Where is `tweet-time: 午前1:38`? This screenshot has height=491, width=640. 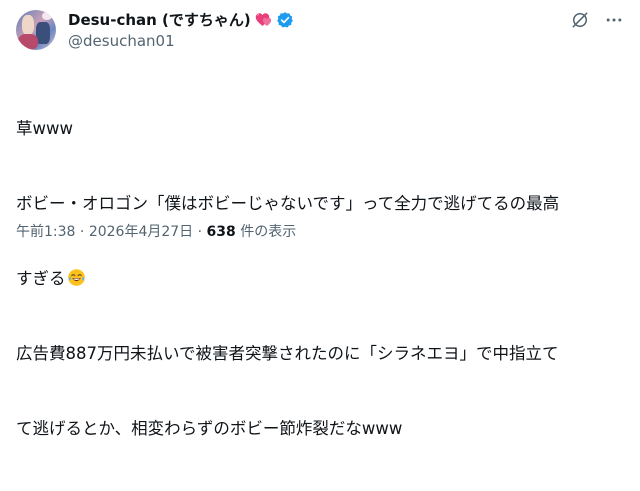
tweet-time: 午前1:38 is located at coordinates (45, 232).